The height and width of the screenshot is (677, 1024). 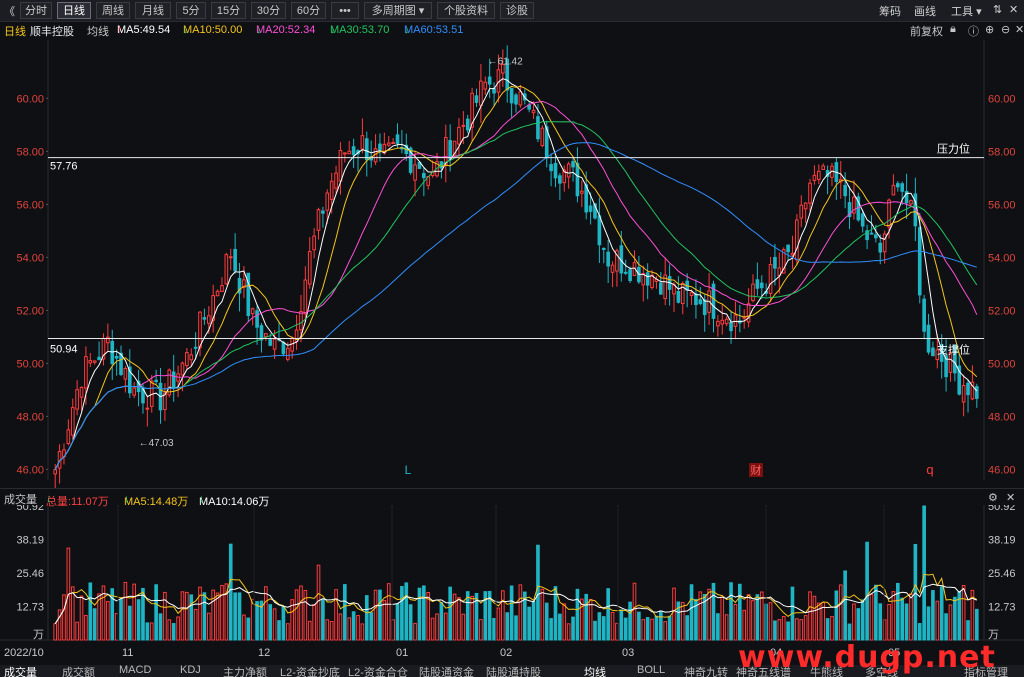 I want to click on y-tick-label-left: 58.00, so click(x=30, y=152).